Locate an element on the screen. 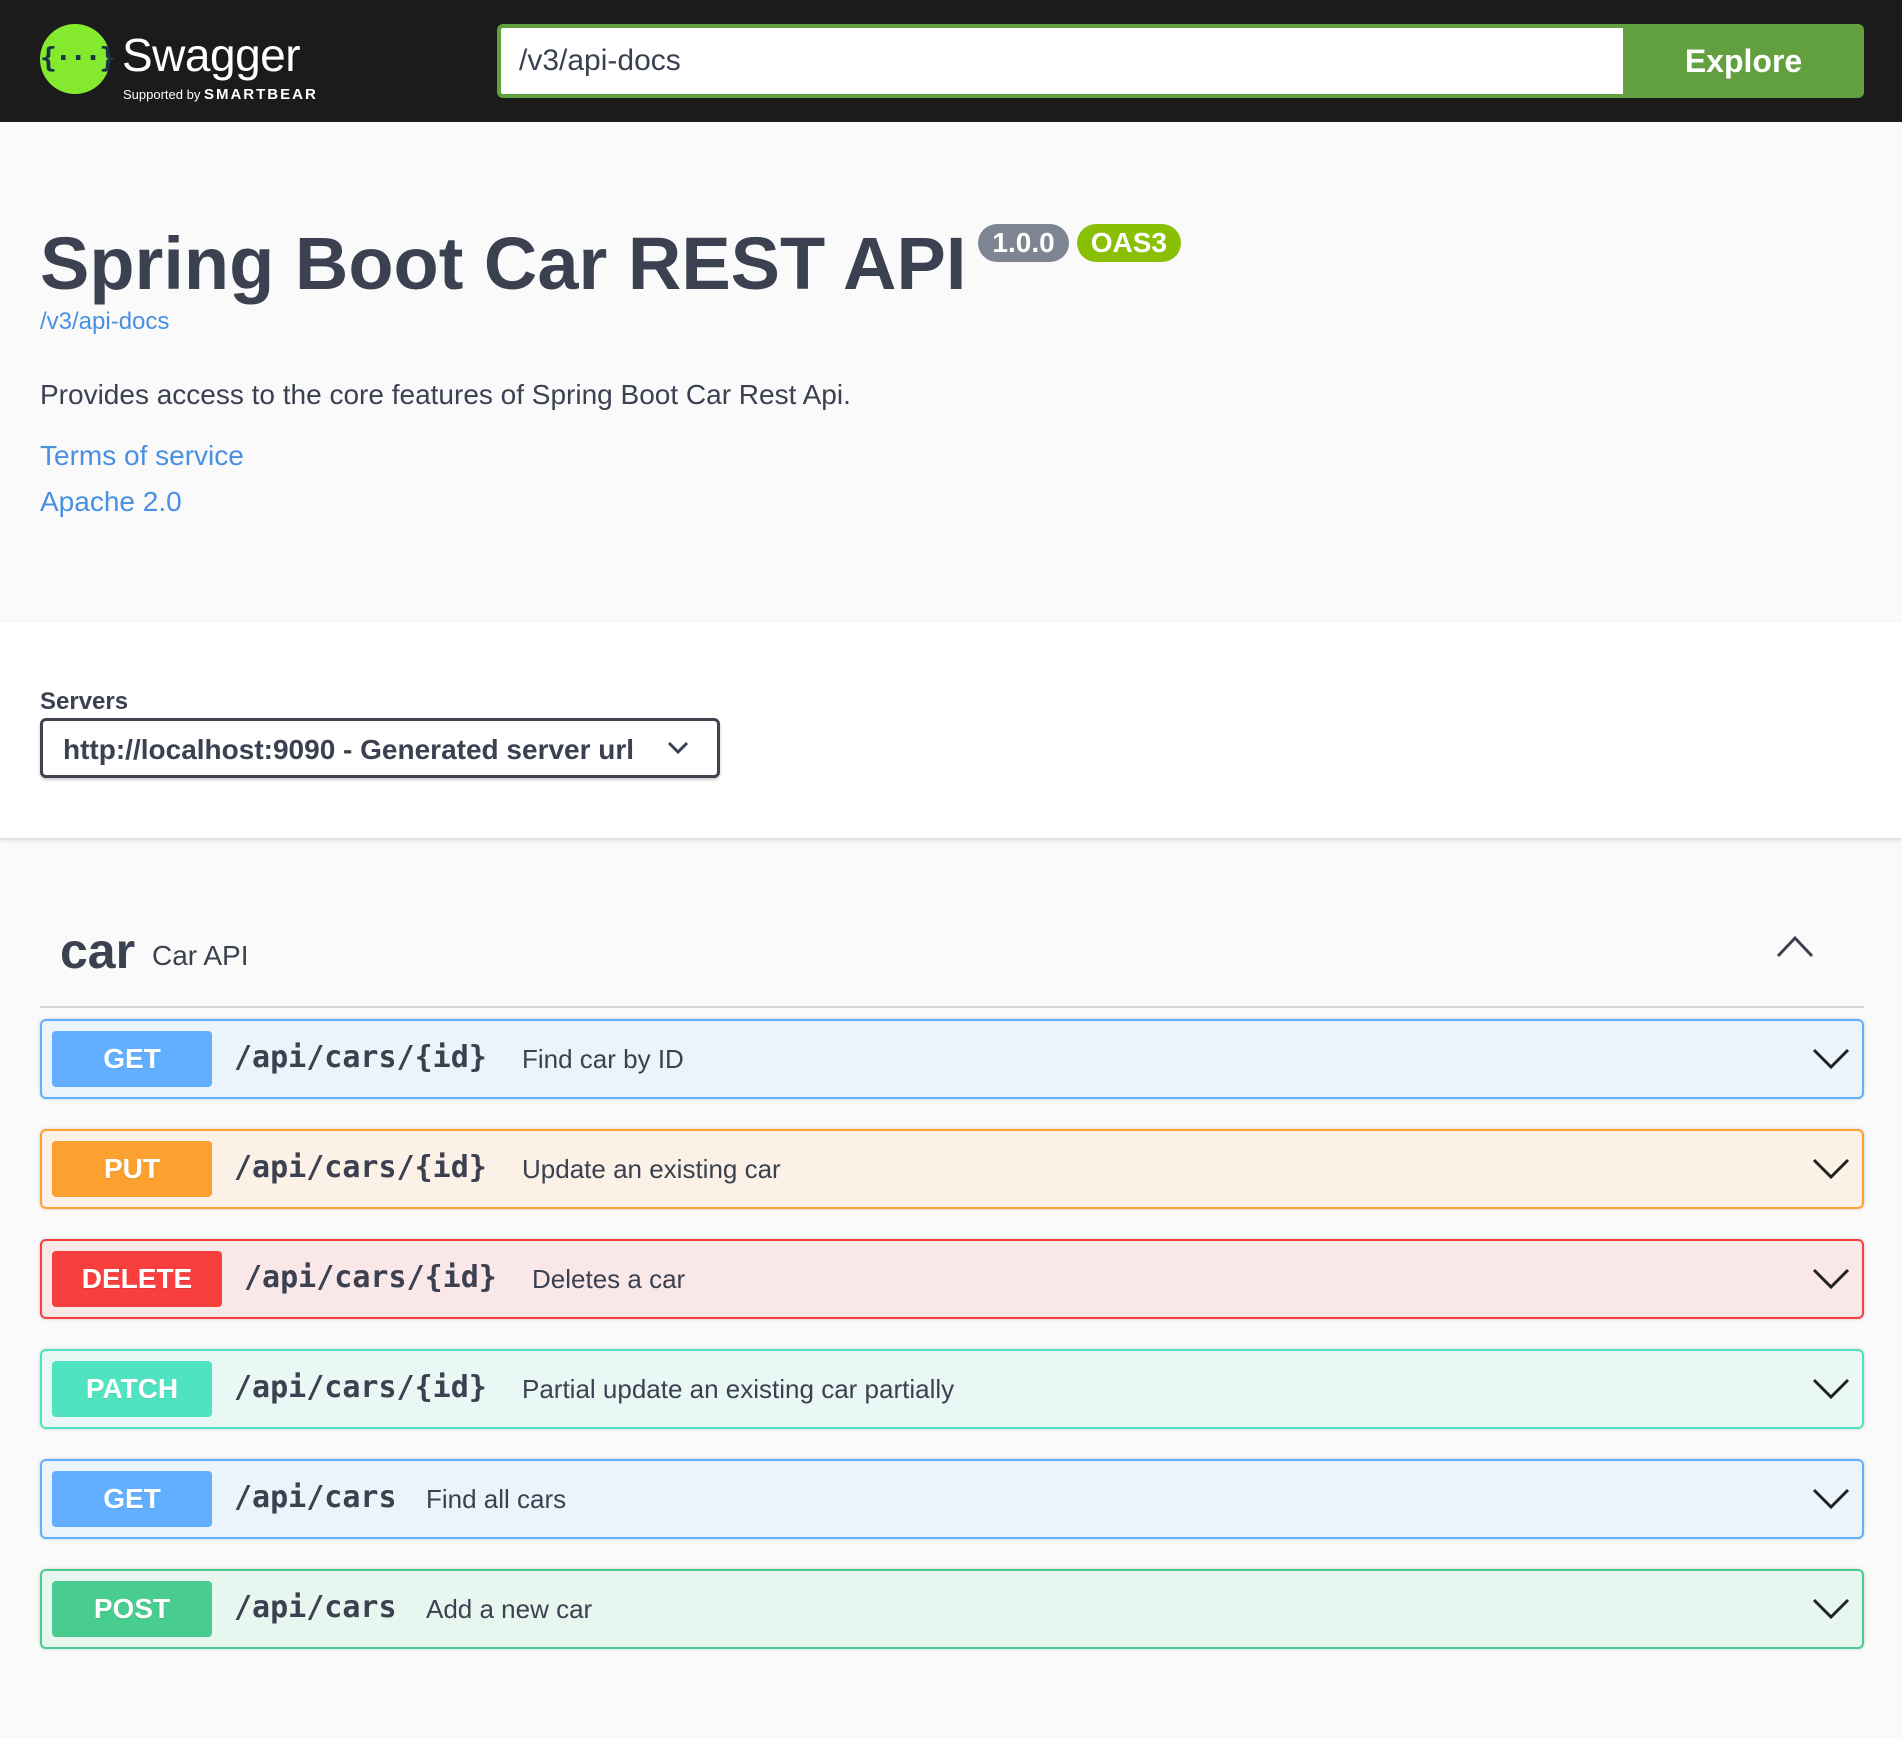  operation-summary: Deletes a car is located at coordinates (609, 1279).